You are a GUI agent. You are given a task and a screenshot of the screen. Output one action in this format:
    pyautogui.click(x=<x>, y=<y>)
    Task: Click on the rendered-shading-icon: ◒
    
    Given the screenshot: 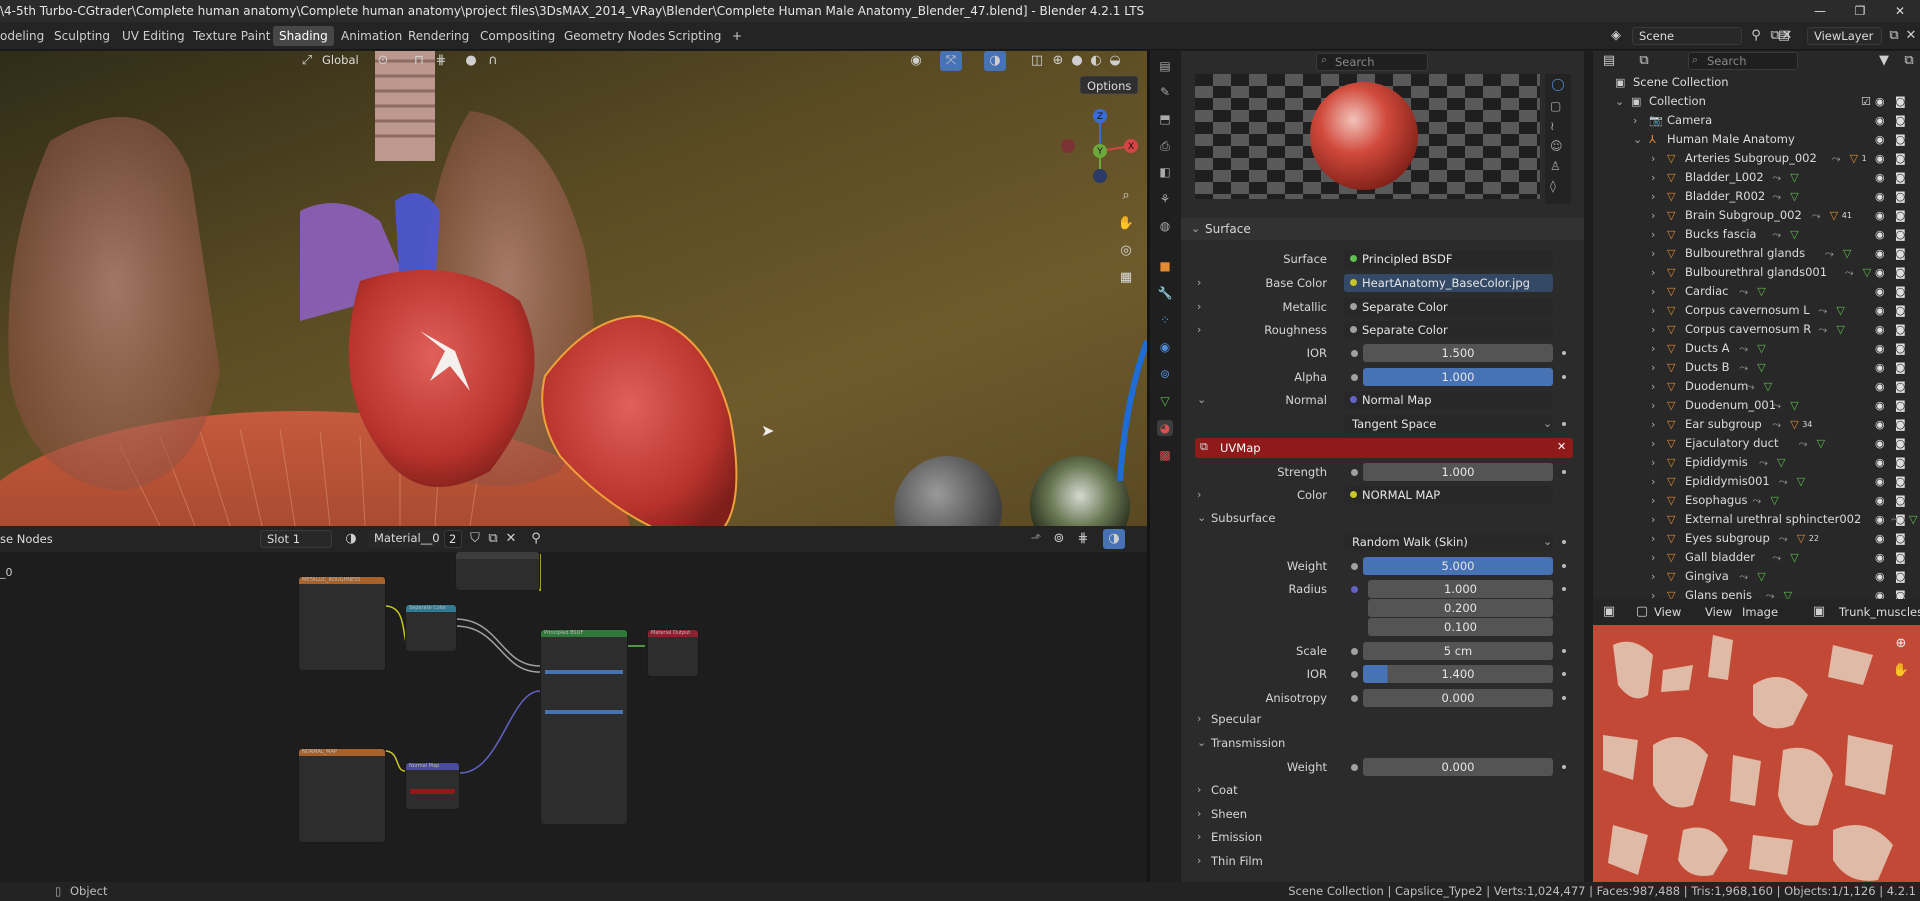 What is the action you would take?
    pyautogui.click(x=1115, y=61)
    